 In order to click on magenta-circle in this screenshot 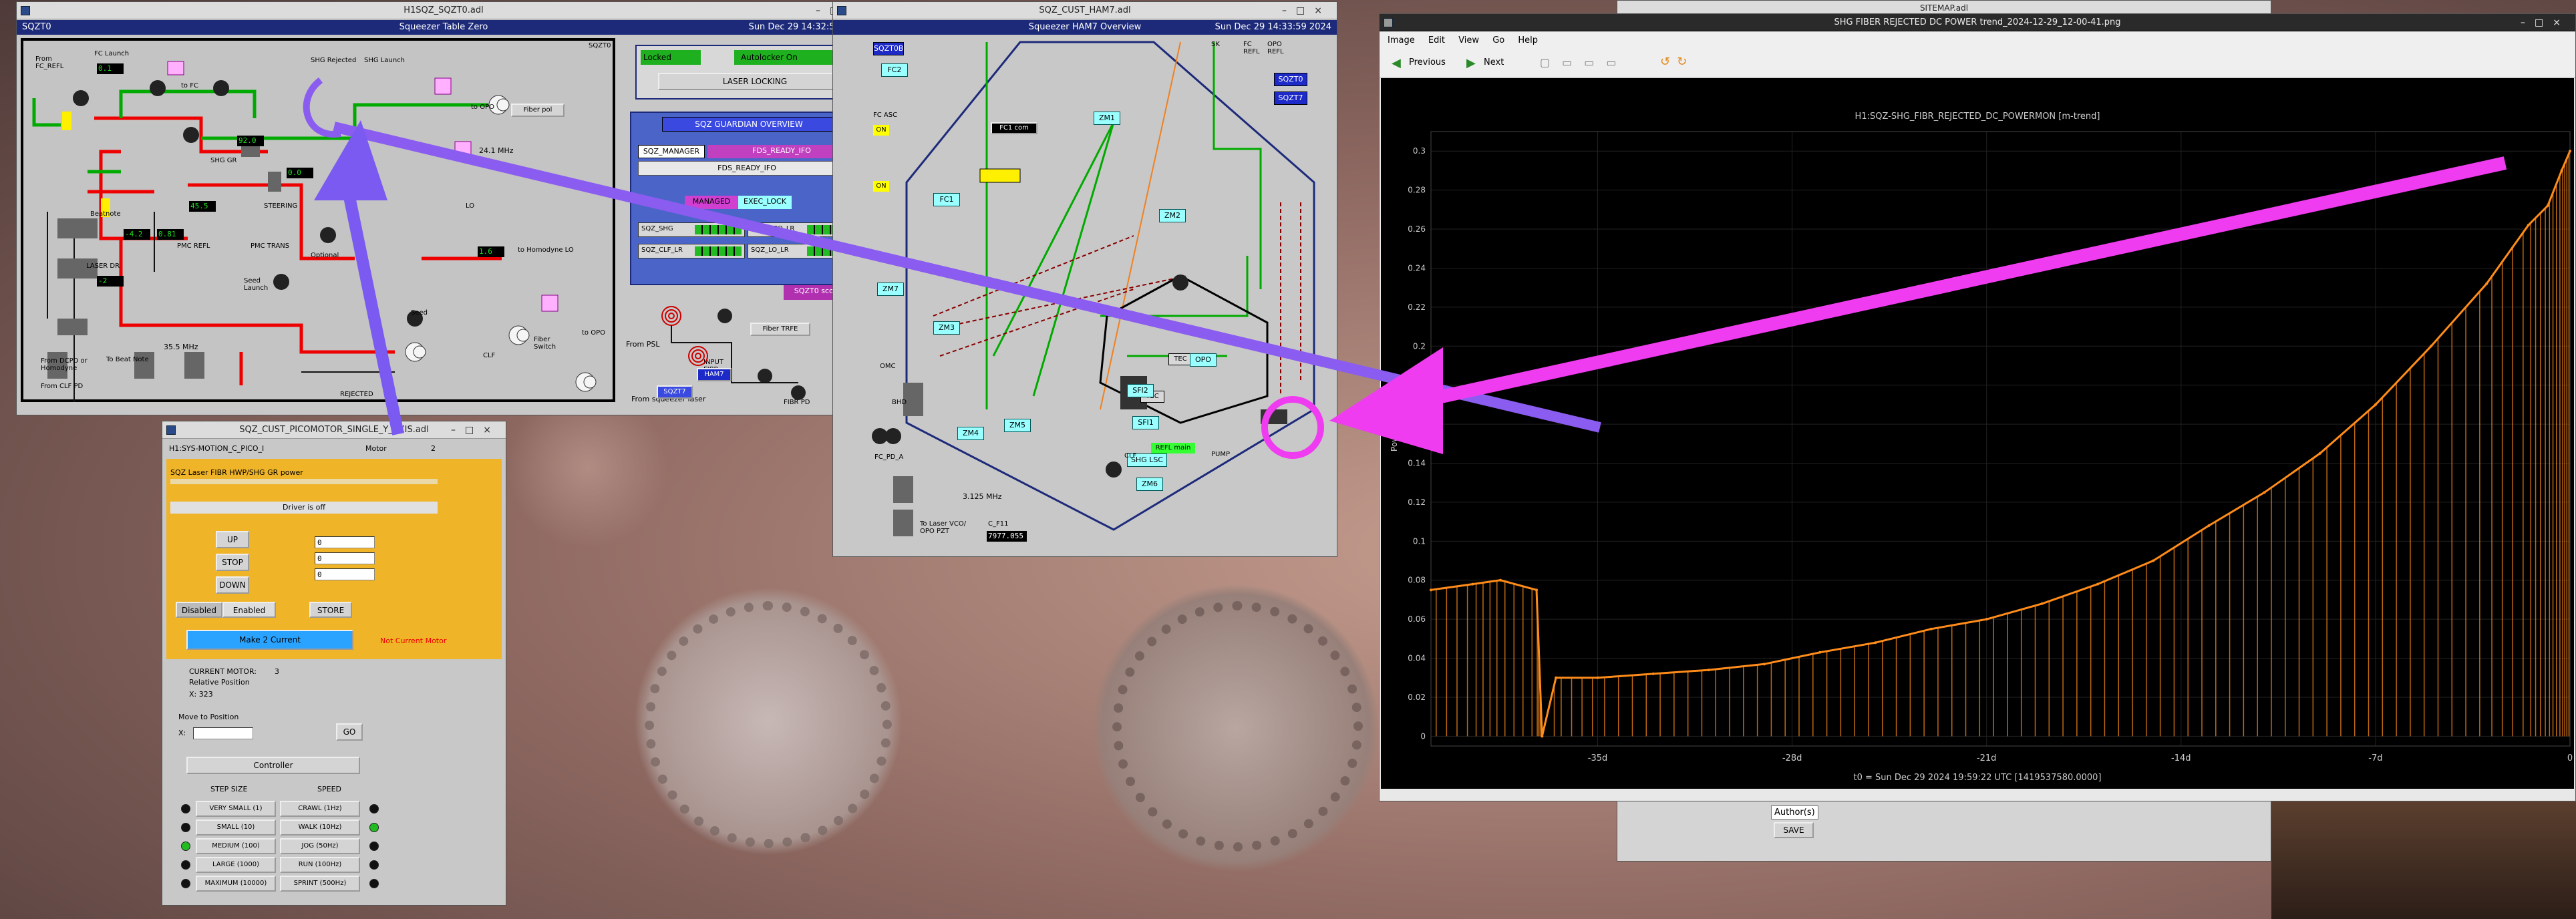, I will do `click(1292, 428)`.